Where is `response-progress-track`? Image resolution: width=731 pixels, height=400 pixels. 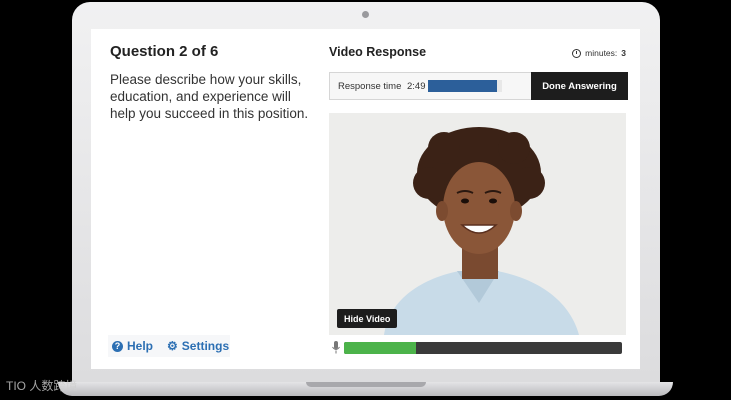 response-progress-track is located at coordinates (465, 86).